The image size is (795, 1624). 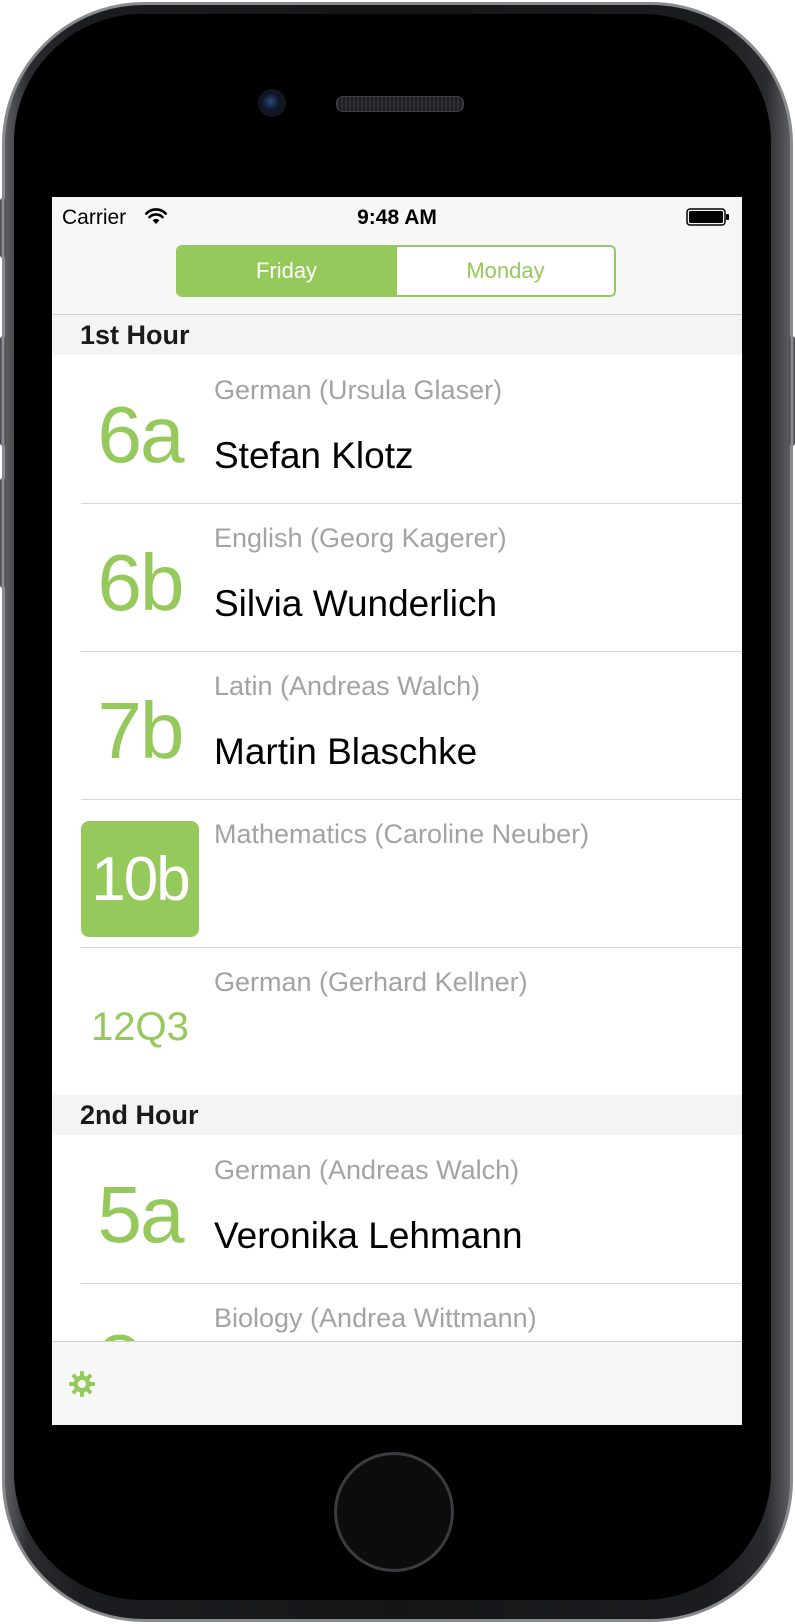 What do you see at coordinates (141, 1214) in the screenshot?
I see `class-label: 5a` at bounding box center [141, 1214].